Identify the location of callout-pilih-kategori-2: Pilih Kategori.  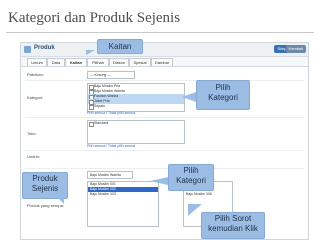
(191, 177).